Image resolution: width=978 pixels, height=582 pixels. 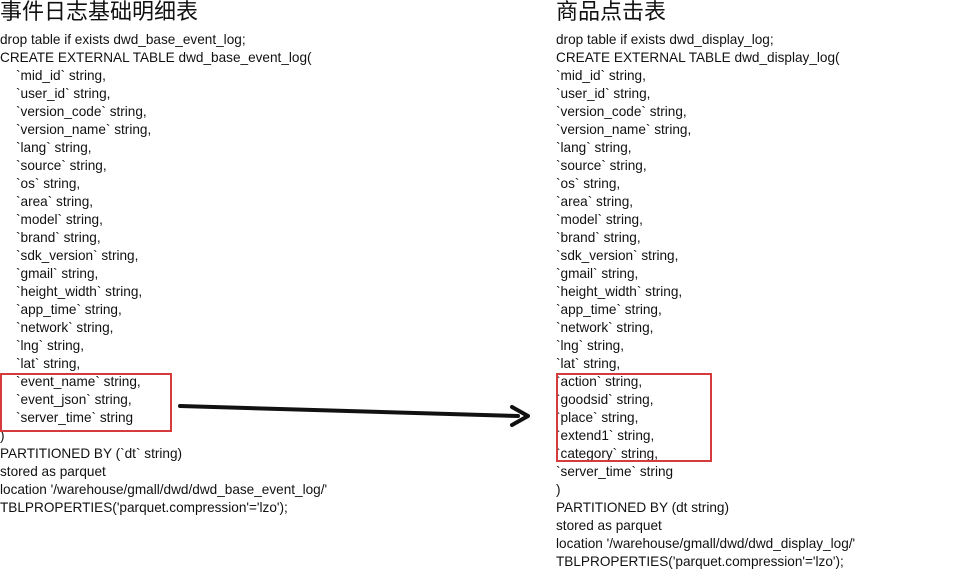 What do you see at coordinates (99, 12) in the screenshot?
I see `left-panel-title: 事件日志基础明细表` at bounding box center [99, 12].